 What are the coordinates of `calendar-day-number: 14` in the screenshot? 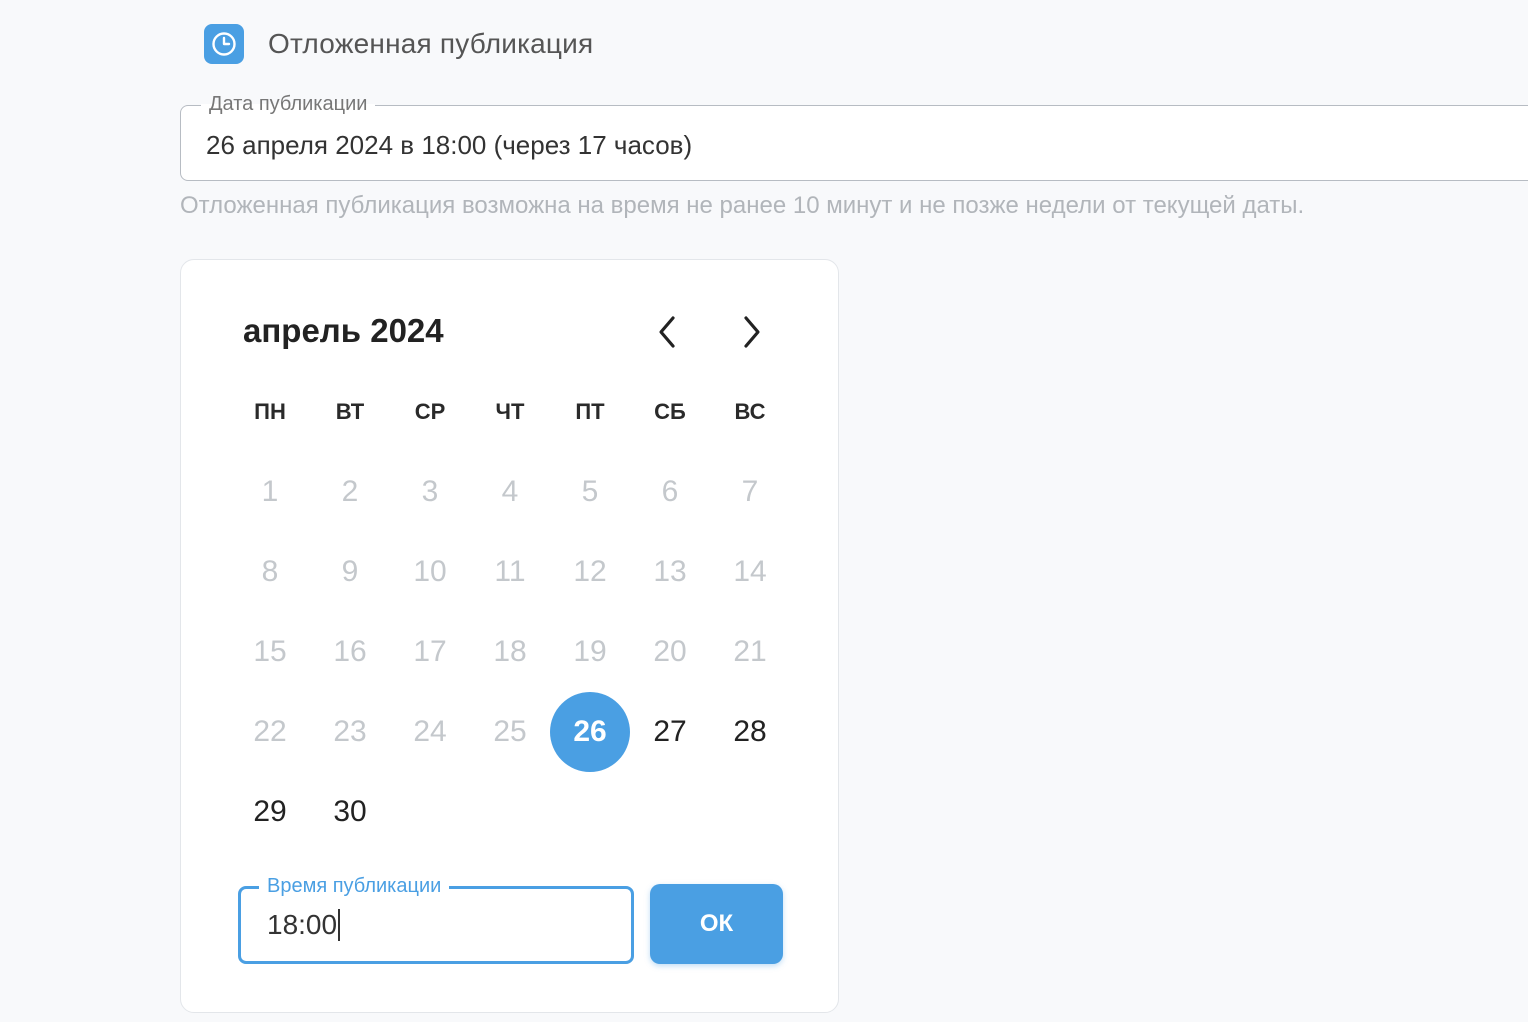 It's located at (750, 571).